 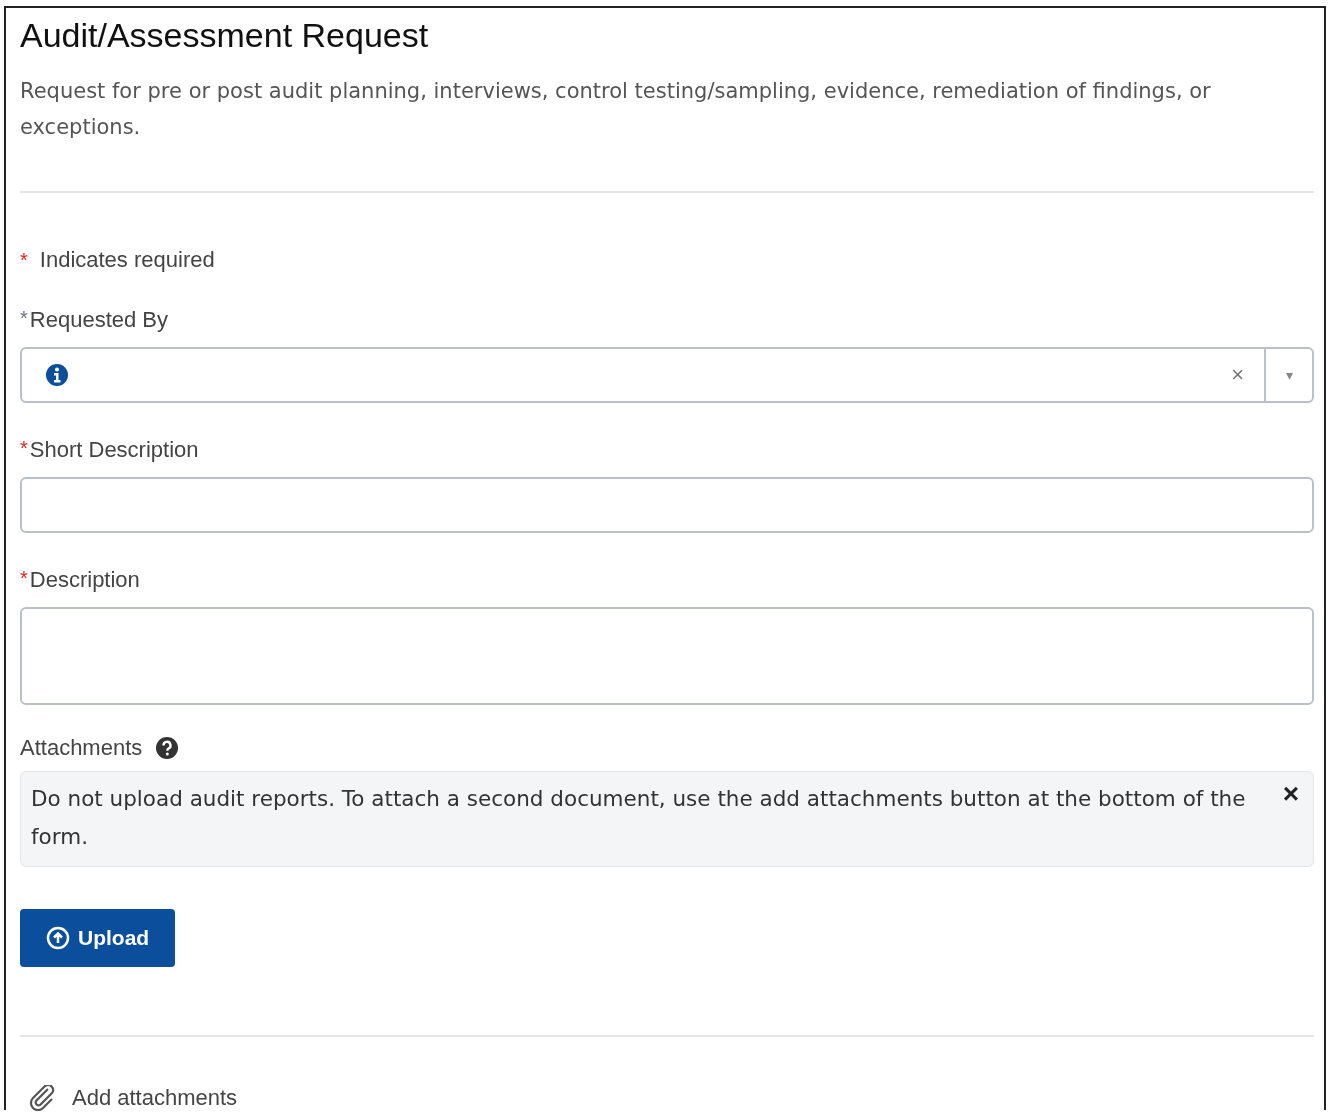 I want to click on textarea-field, so click(x=667, y=656).